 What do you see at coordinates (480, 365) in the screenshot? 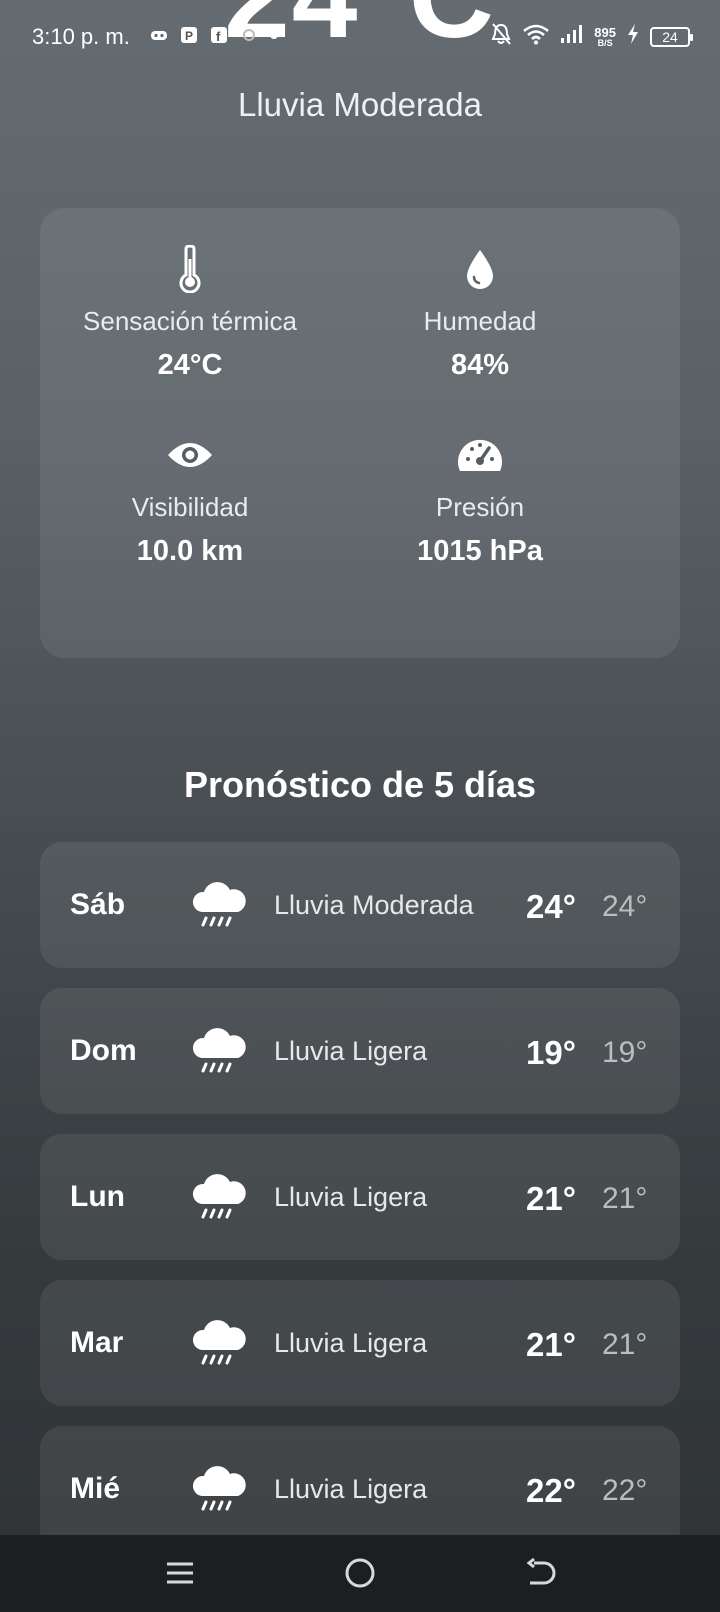
I see `humidity-value: 84%` at bounding box center [480, 365].